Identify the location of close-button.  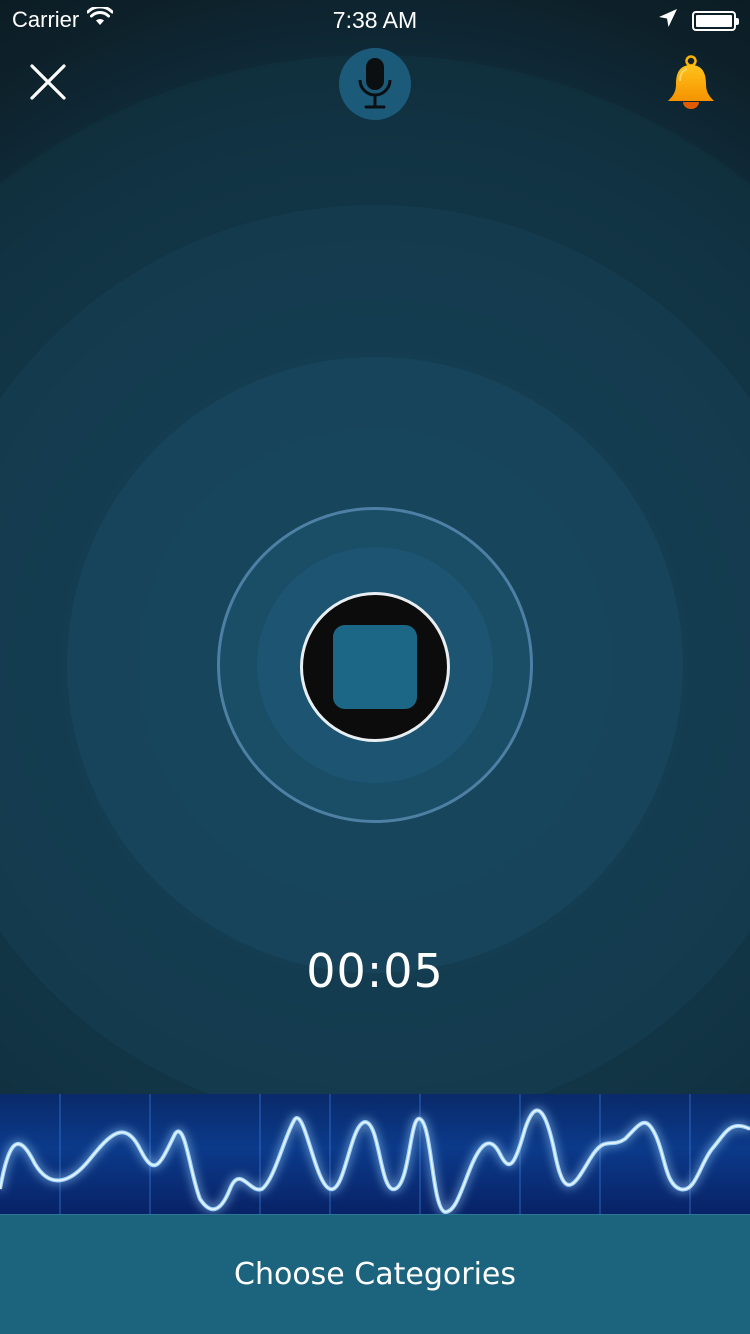
(48, 82).